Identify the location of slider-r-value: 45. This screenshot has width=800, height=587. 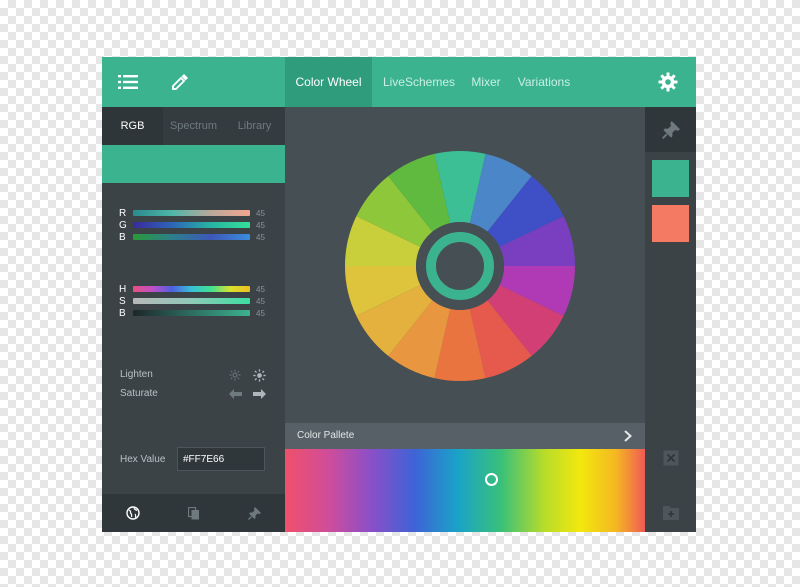
(260, 213).